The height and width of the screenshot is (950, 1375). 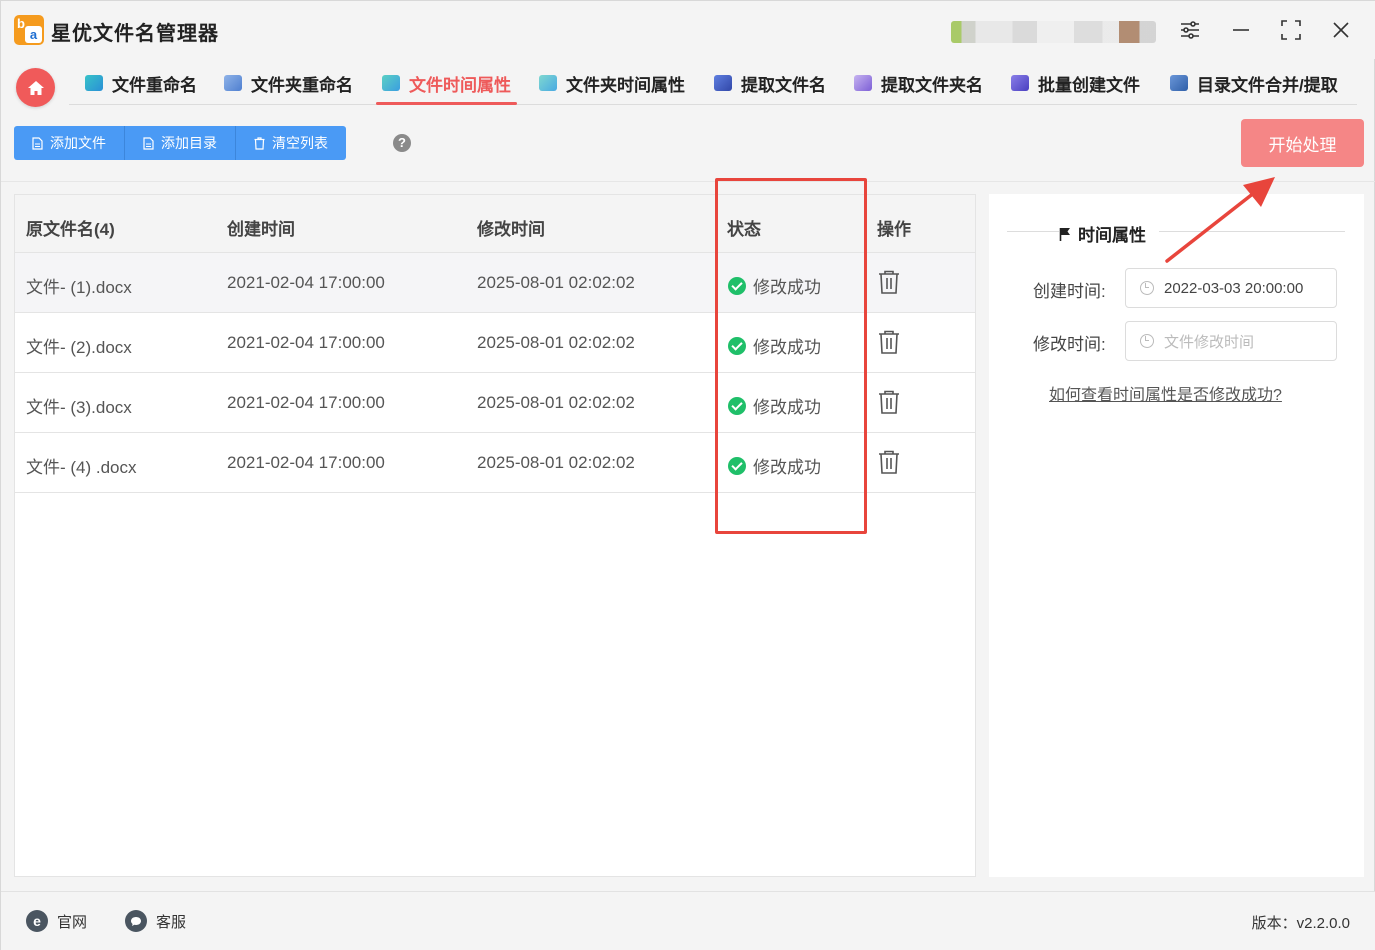 What do you see at coordinates (81, 467) in the screenshot?
I see `cell-filename: 文件- (4) .docx` at bounding box center [81, 467].